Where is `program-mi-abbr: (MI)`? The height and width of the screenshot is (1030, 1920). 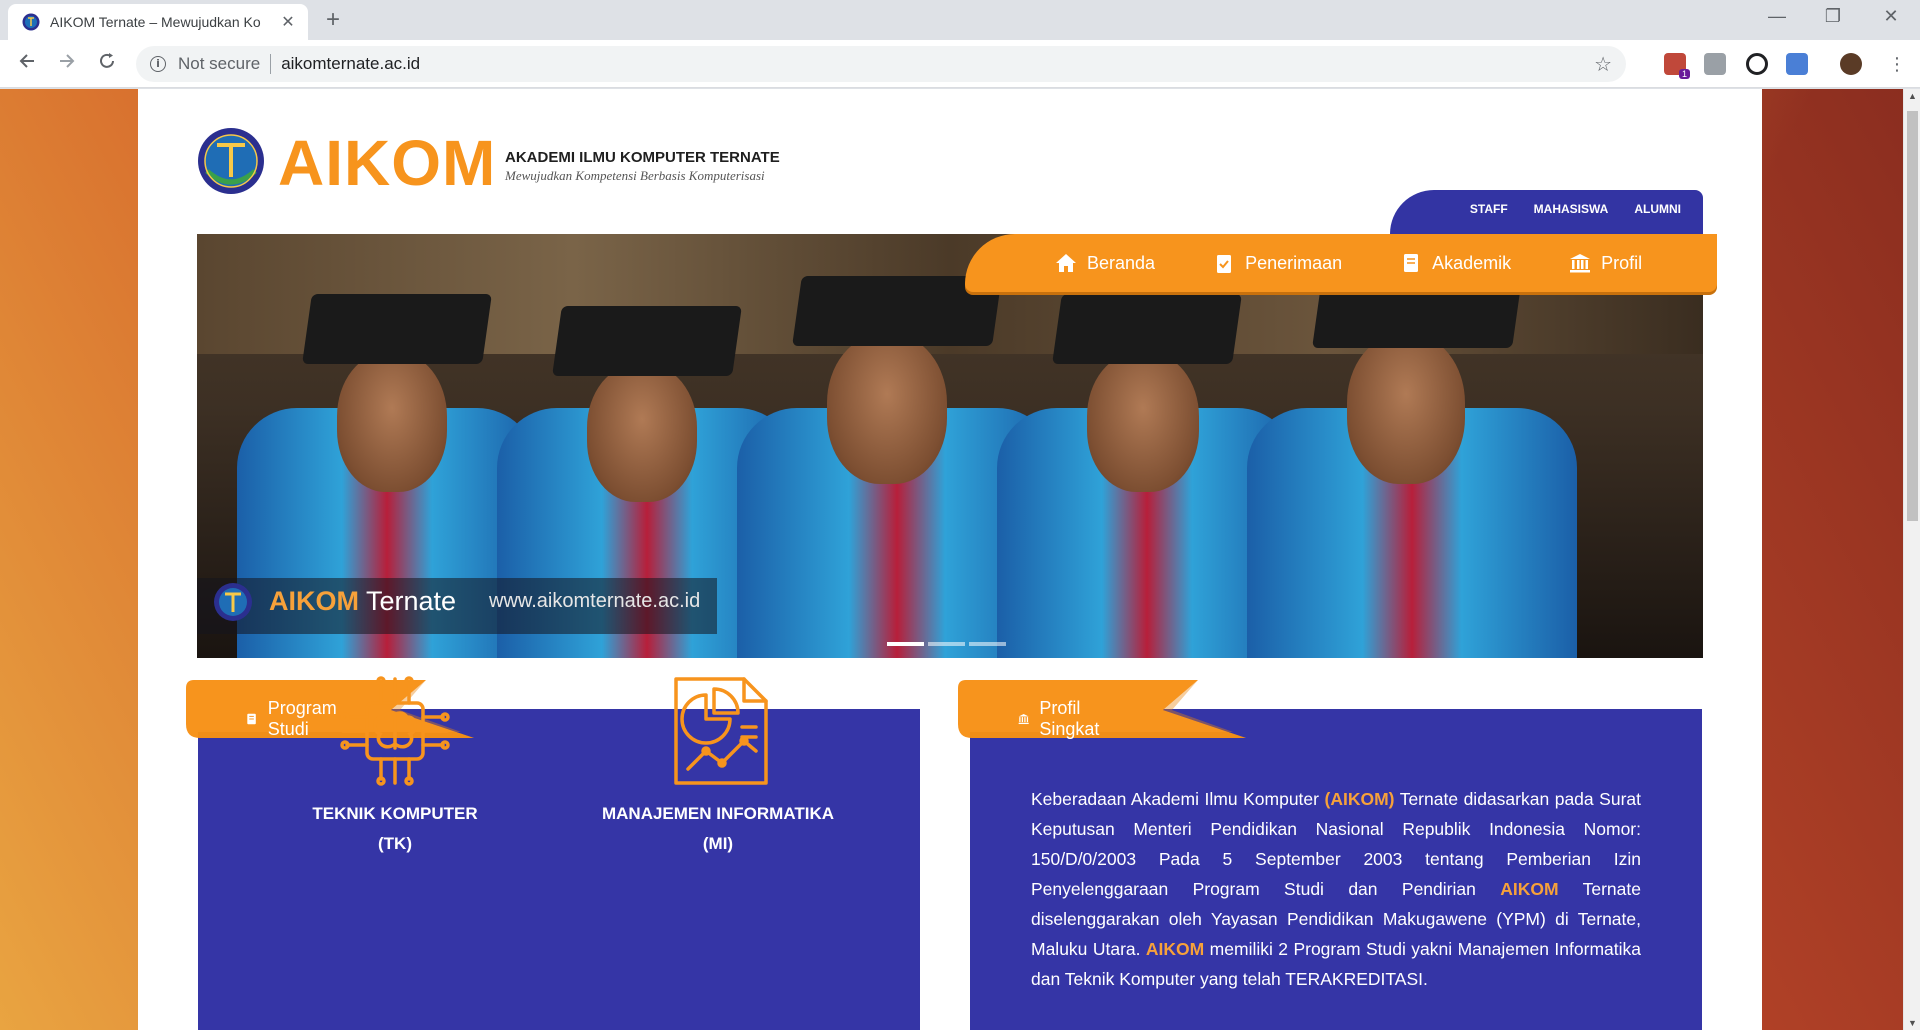 program-mi-abbr: (MI) is located at coordinates (718, 843).